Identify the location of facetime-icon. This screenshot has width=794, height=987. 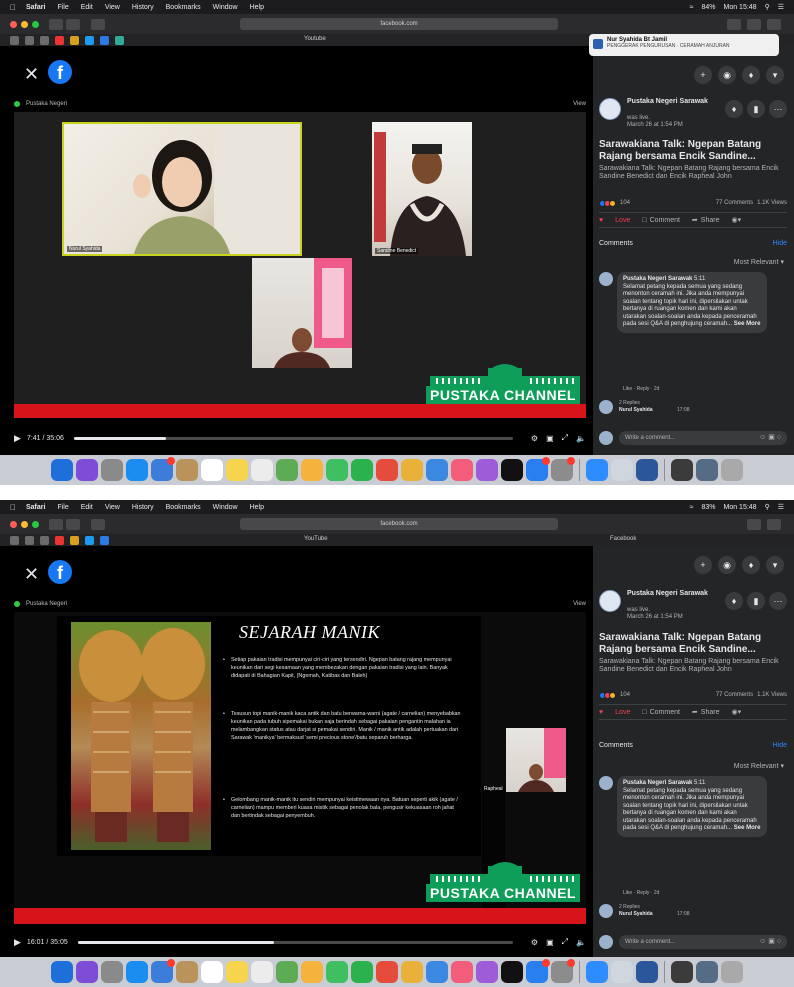
(337, 470).